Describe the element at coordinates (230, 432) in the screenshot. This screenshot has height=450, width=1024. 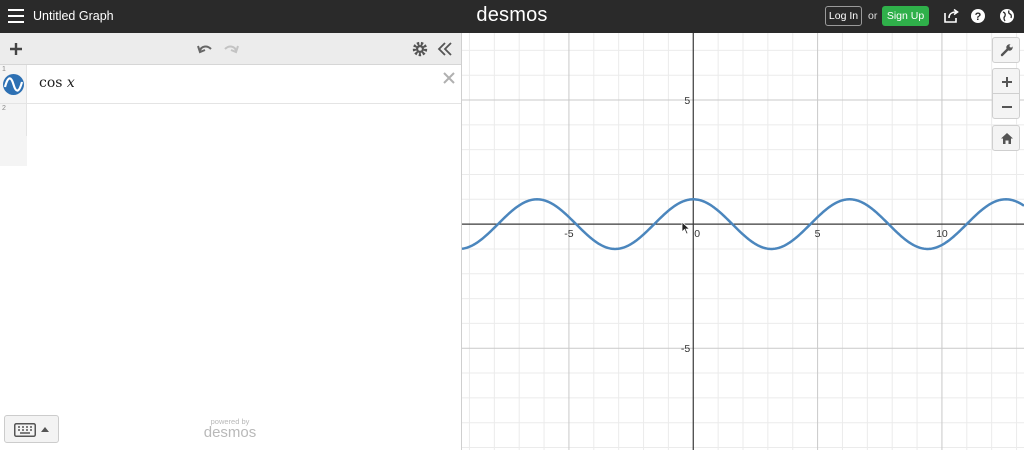
I see `powered-by-brand: desmos` at that location.